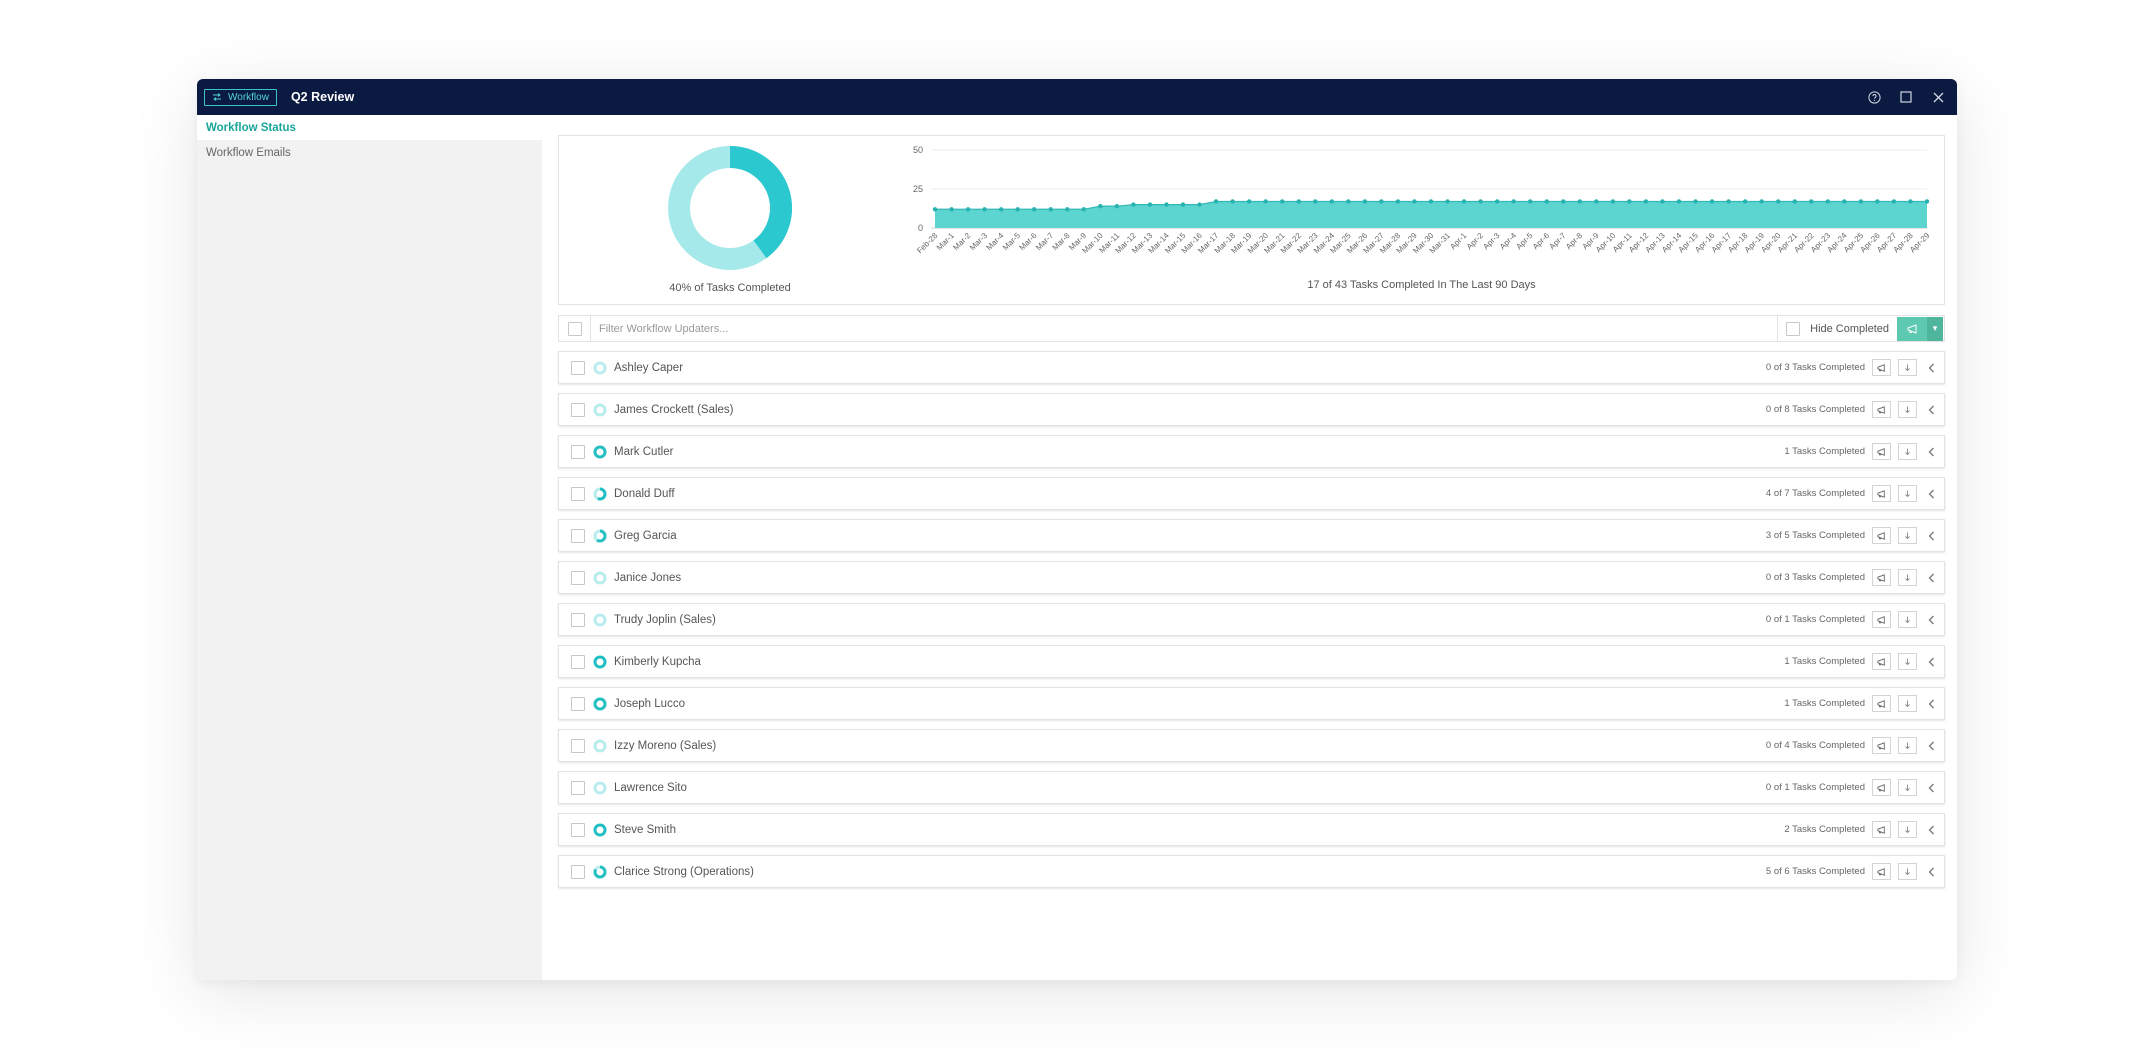  What do you see at coordinates (1935, 328) in the screenshot?
I see `send-options-dropdown: ▾` at bounding box center [1935, 328].